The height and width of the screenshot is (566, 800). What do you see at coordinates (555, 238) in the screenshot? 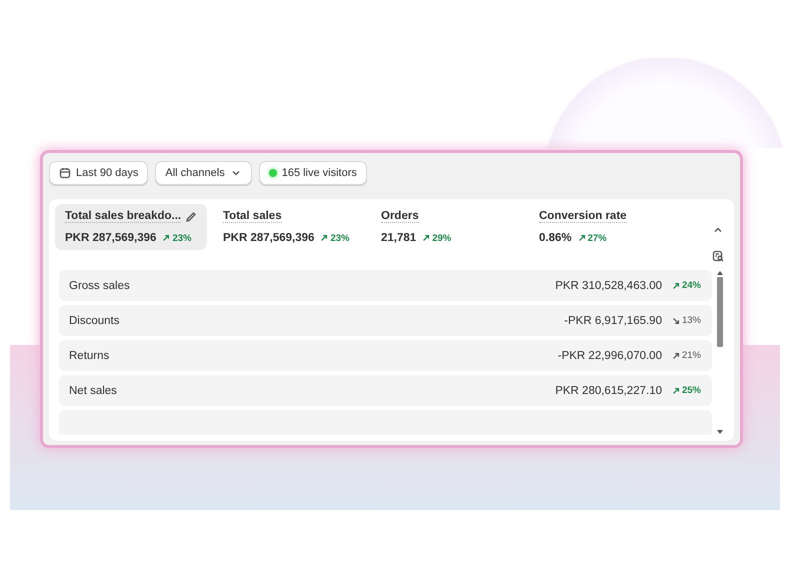
I see `metric-value: 0.86%` at bounding box center [555, 238].